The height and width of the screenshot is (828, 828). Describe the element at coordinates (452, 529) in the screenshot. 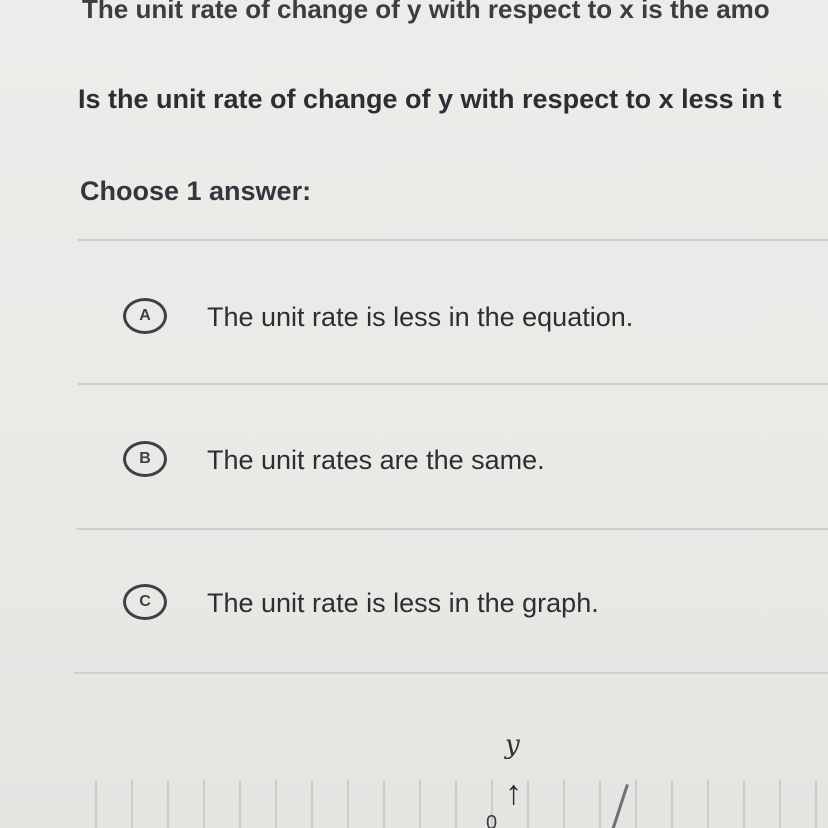

I see `divider-b-c` at that location.